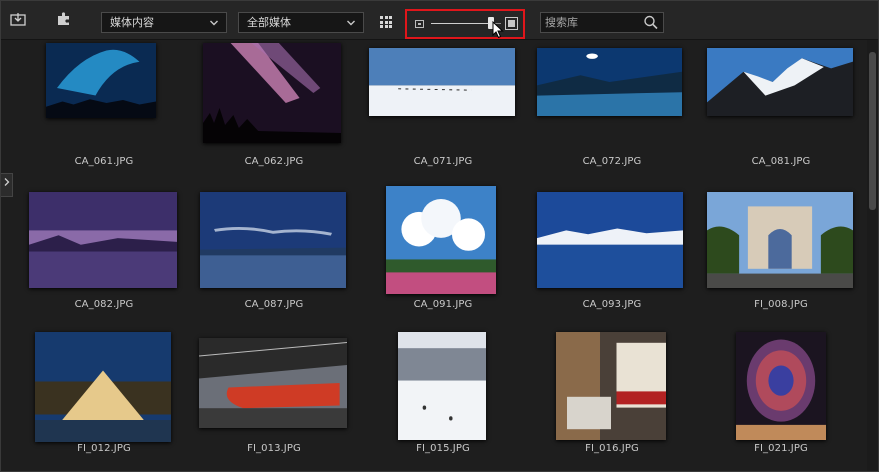 Image resolution: width=879 pixels, height=472 pixels. What do you see at coordinates (443, 304) in the screenshot?
I see `media-filename: CA_091.JPG` at bounding box center [443, 304].